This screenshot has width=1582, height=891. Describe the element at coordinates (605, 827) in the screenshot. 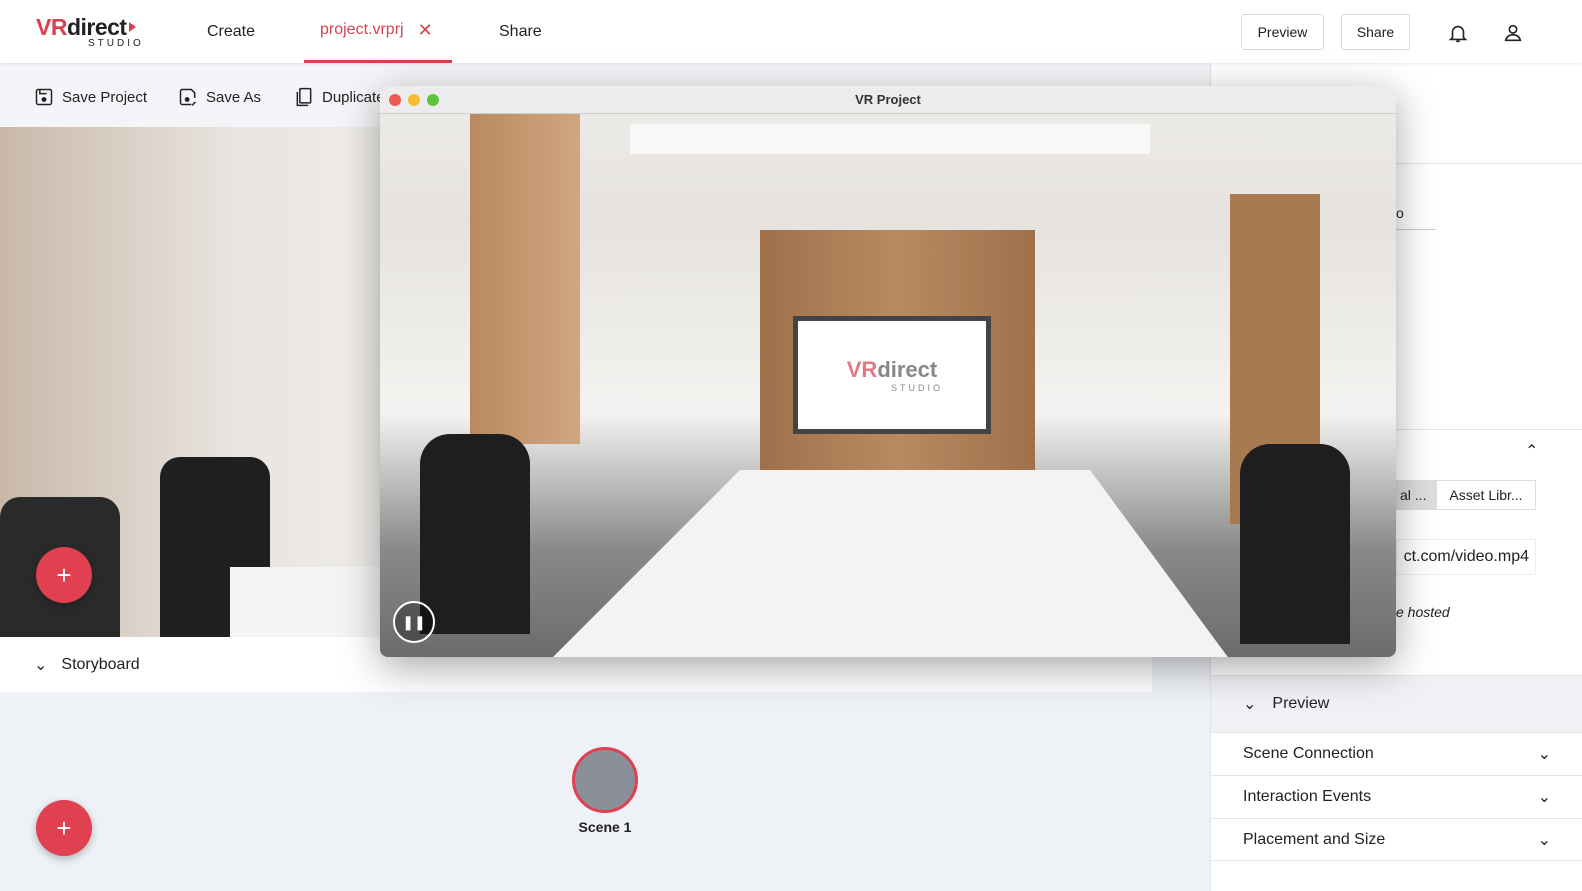

I see `scene-label: Scene 1` at that location.